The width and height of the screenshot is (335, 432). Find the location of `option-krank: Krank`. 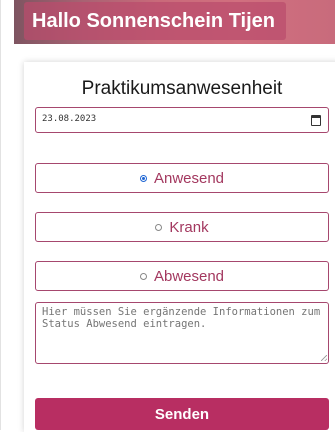

option-krank: Krank is located at coordinates (182, 227).